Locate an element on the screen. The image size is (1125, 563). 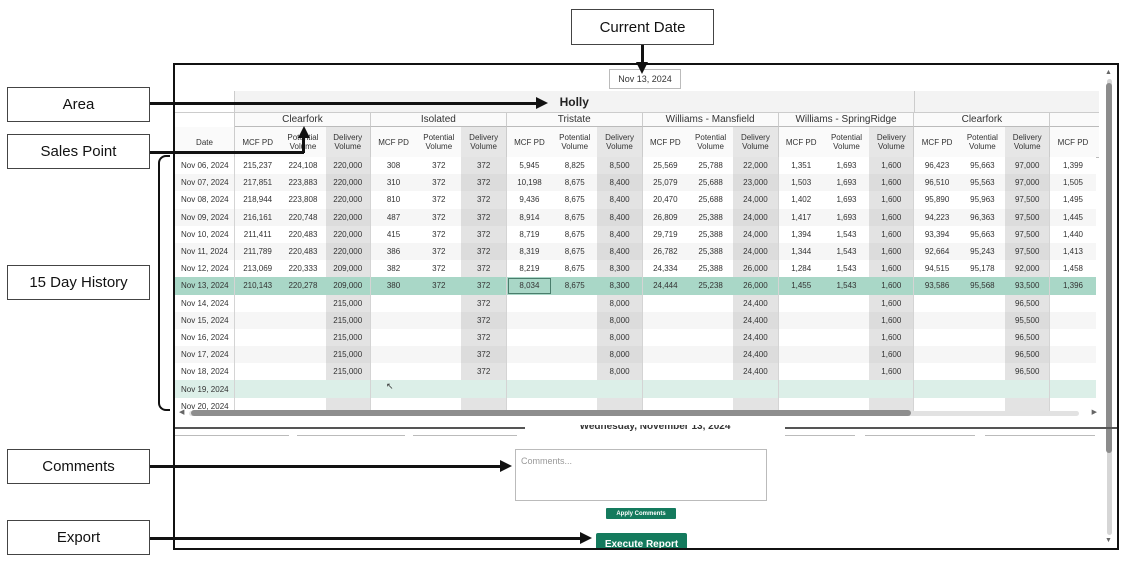
grid-cell: 97,000 is located at coordinates (1028, 166).